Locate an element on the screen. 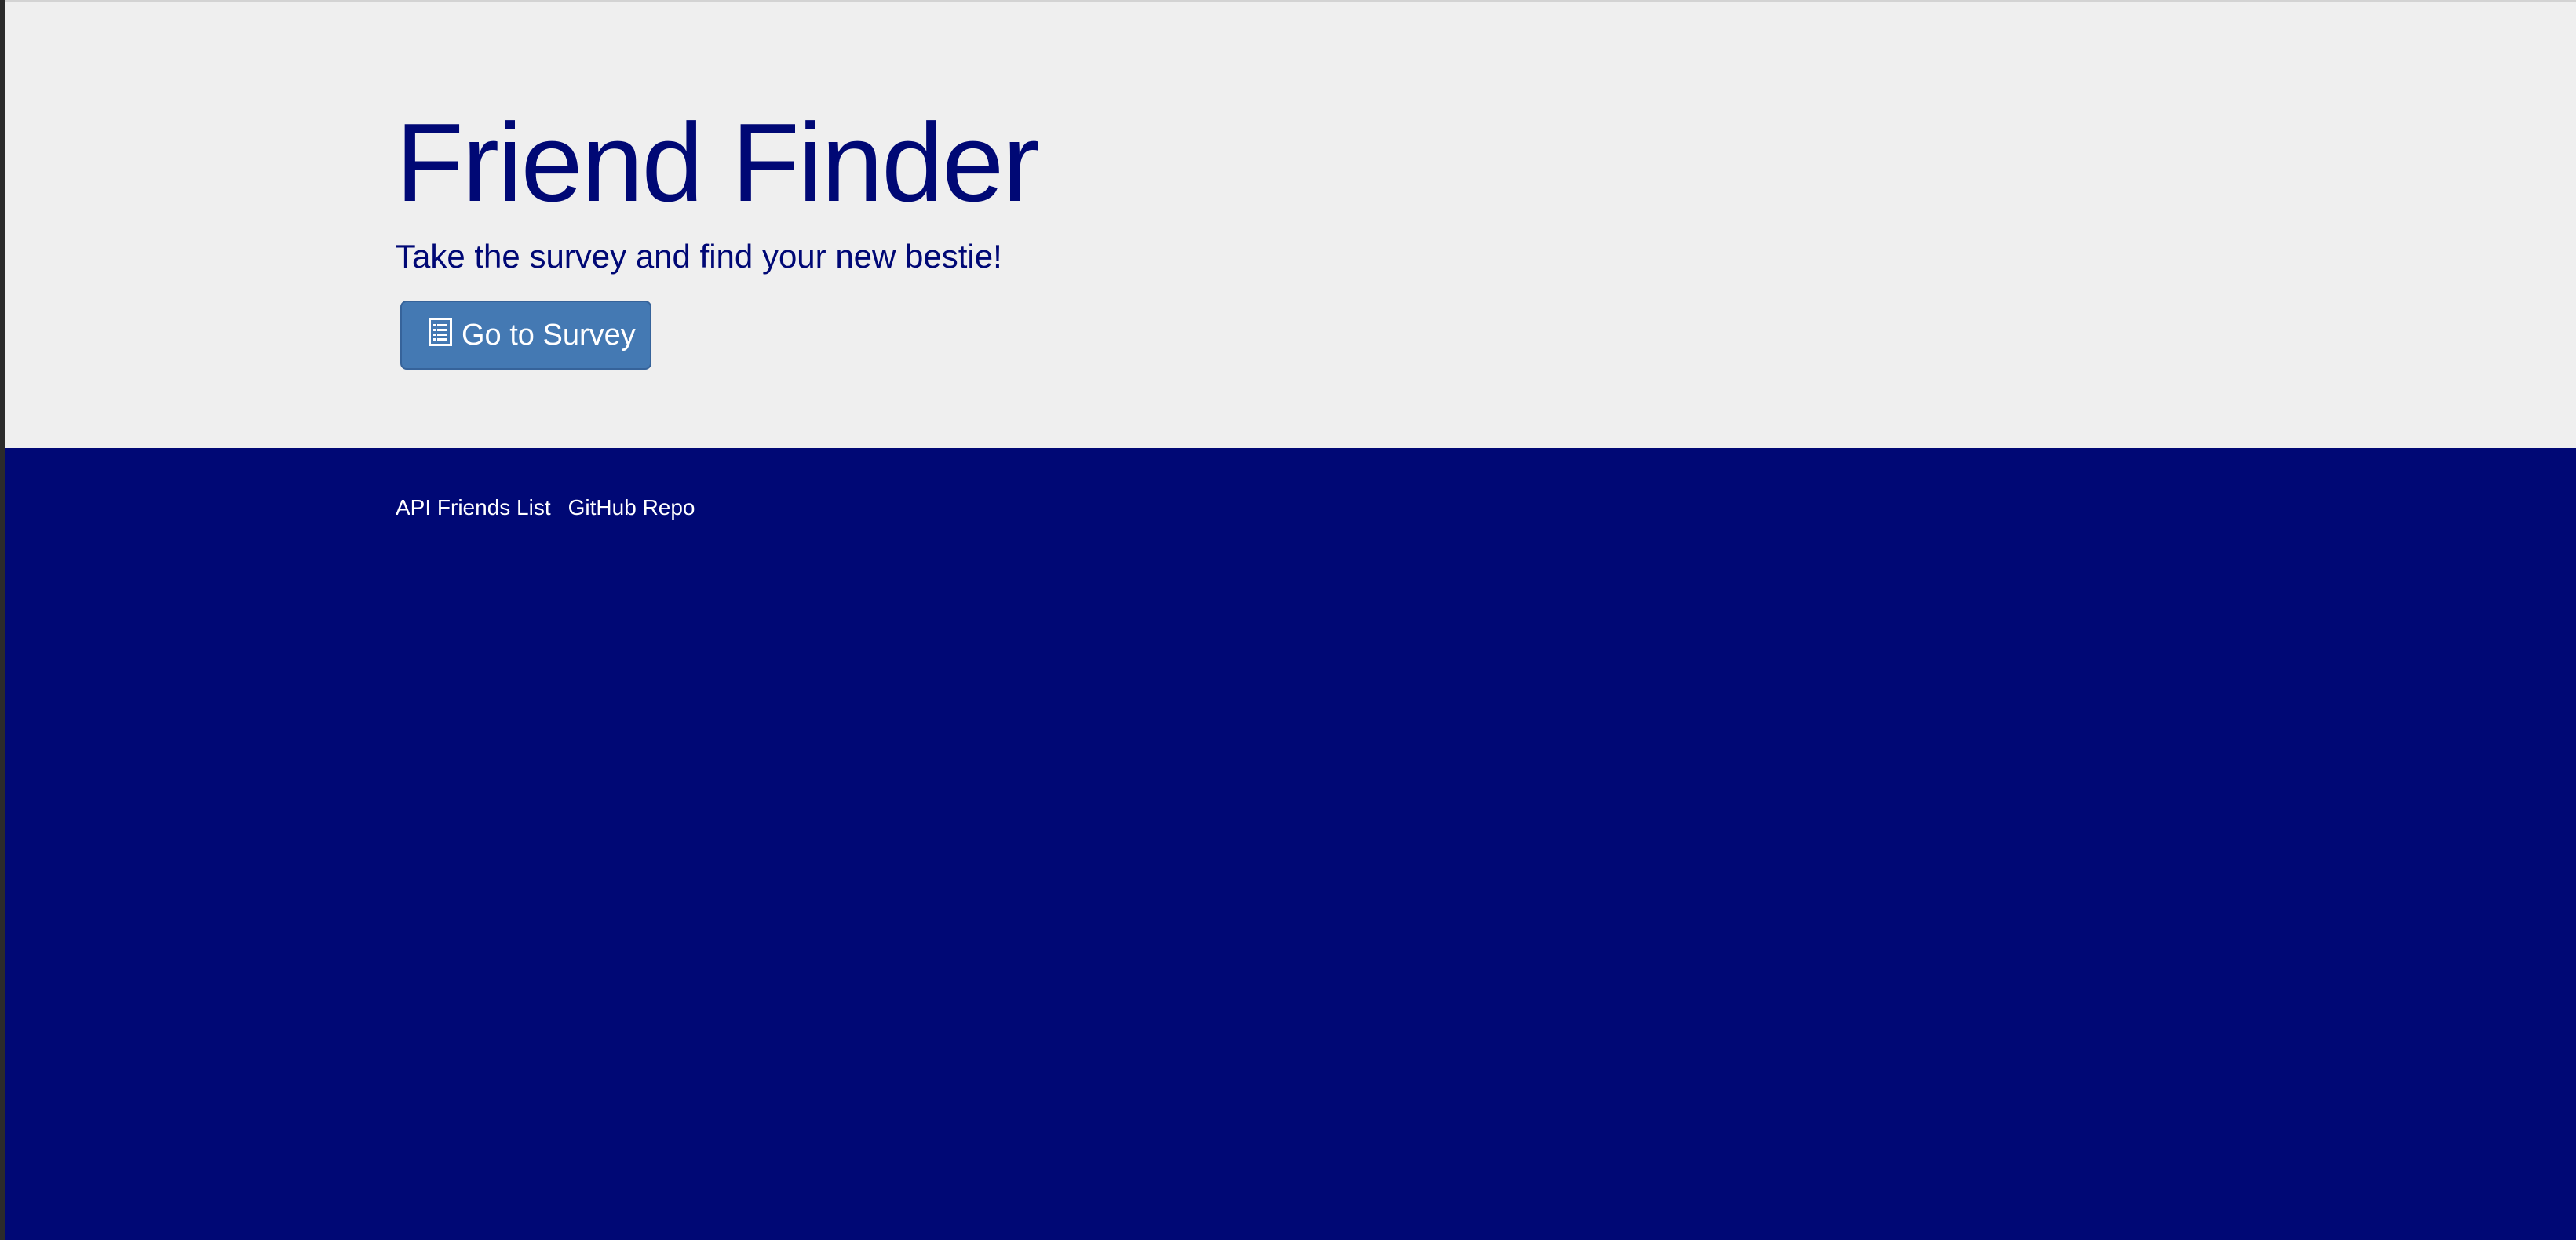  github-repo-link: GitHub Repo is located at coordinates (631, 507).